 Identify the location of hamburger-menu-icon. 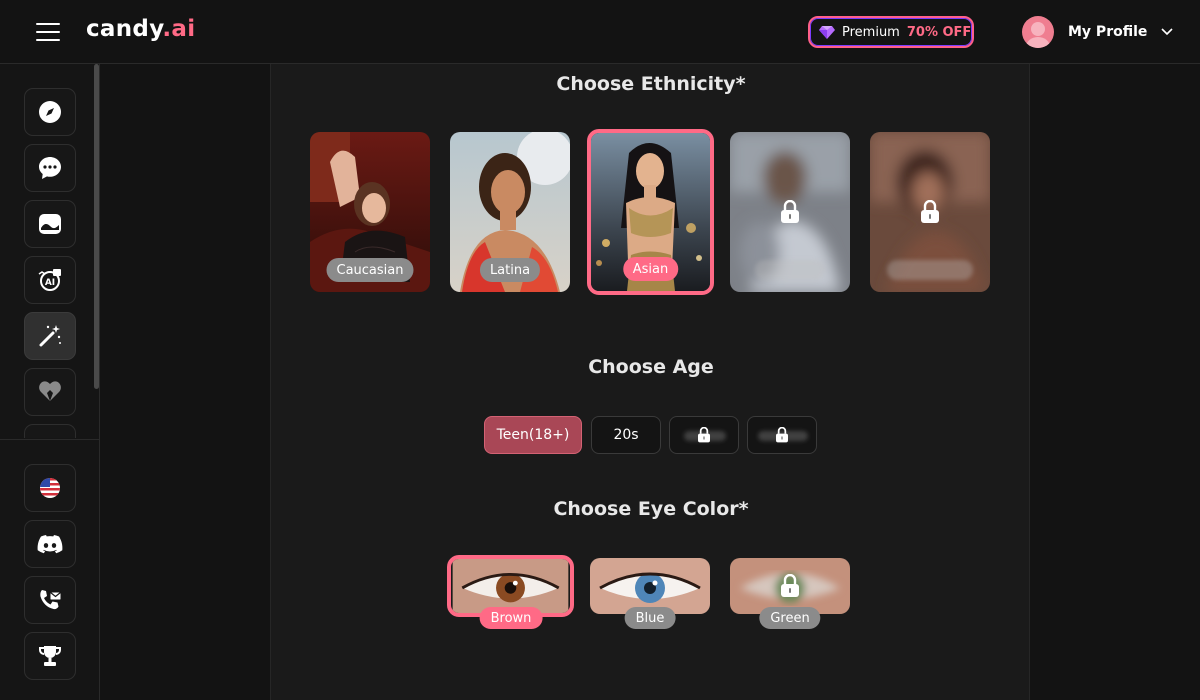
(48, 32).